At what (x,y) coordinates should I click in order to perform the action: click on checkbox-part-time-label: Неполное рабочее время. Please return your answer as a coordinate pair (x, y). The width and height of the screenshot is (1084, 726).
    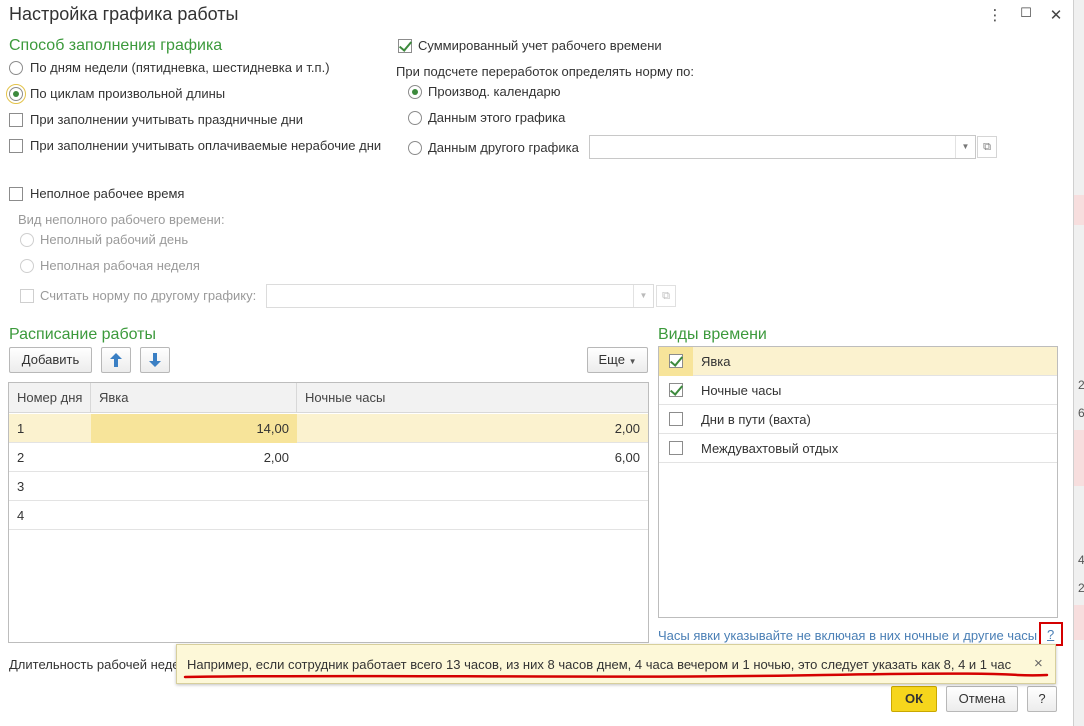
    Looking at the image, I should click on (107, 193).